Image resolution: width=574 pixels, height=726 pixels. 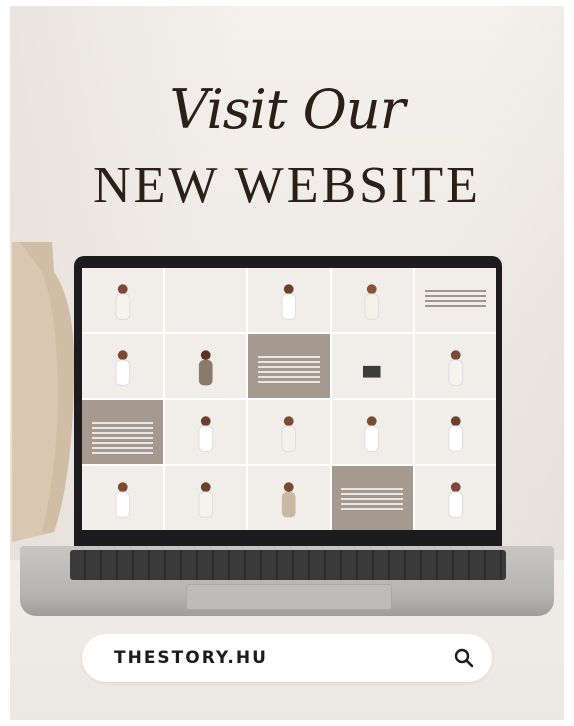 What do you see at coordinates (288, 565) in the screenshot?
I see `laptop-keyboard` at bounding box center [288, 565].